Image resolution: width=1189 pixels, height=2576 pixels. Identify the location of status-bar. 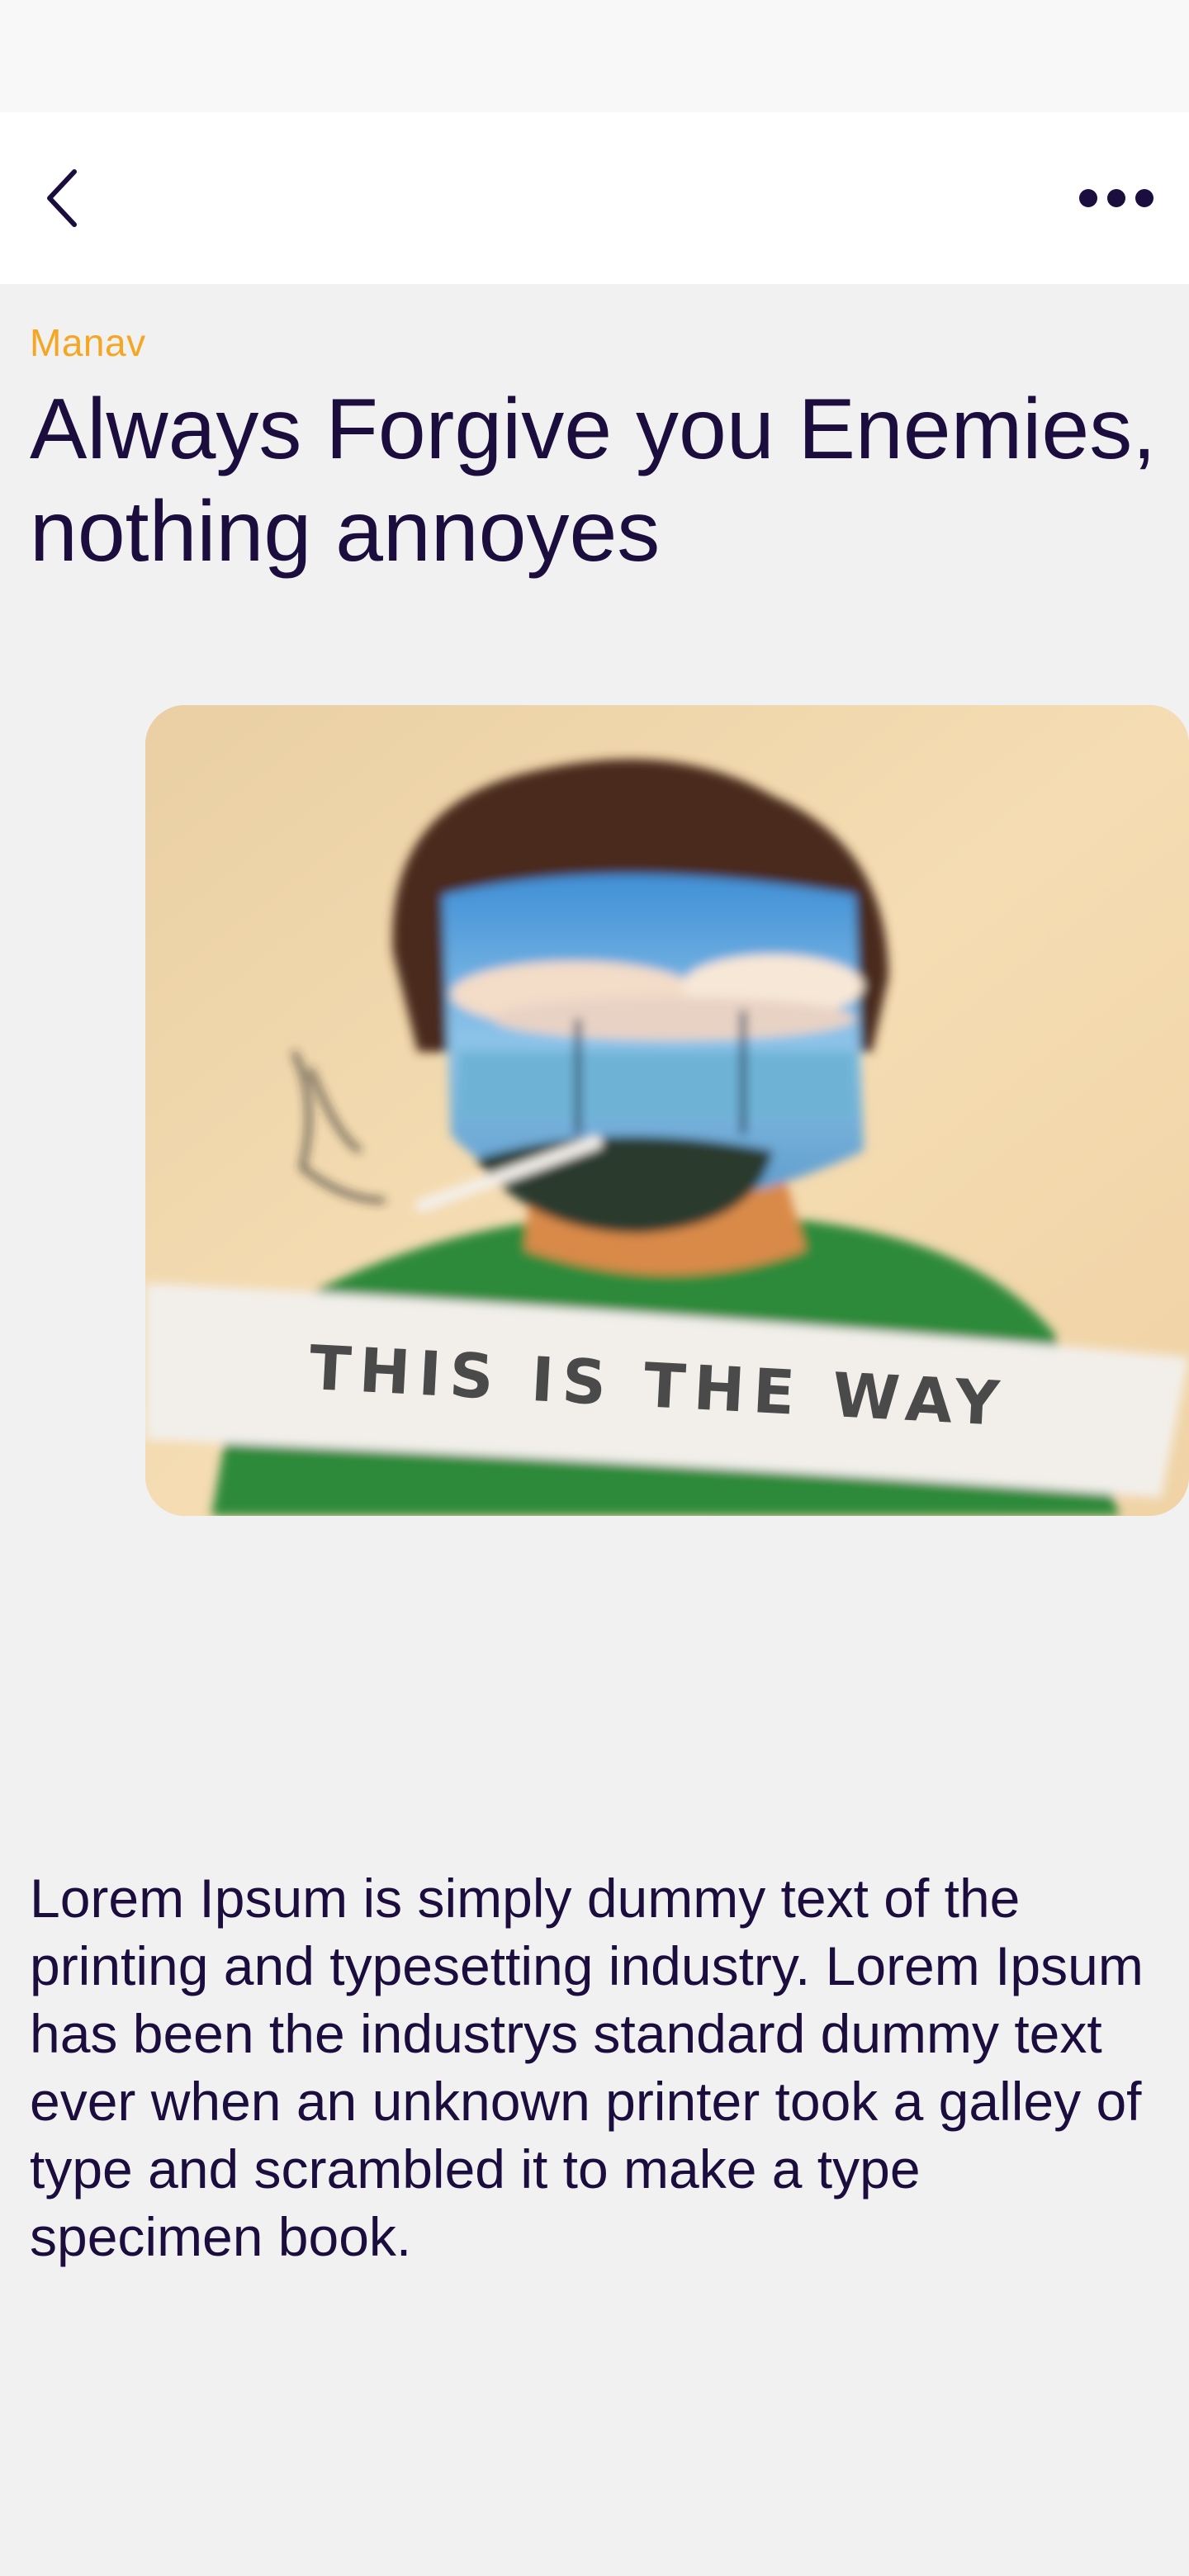
(594, 56).